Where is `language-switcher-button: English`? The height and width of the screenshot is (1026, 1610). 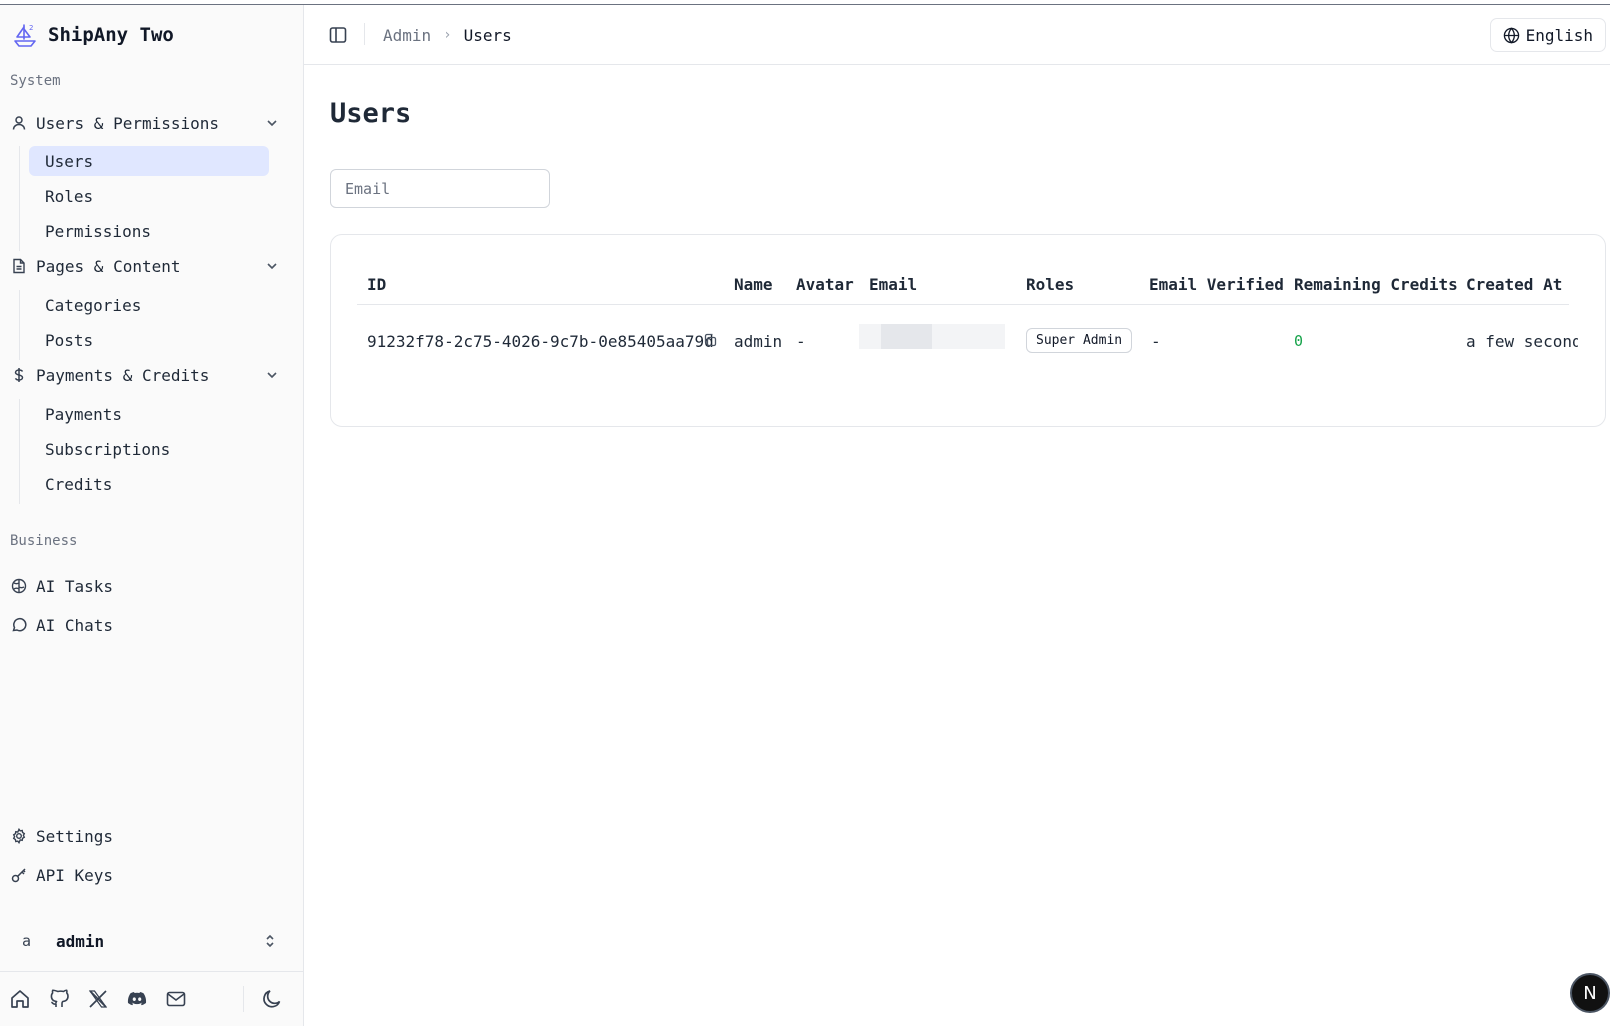
language-switcher-button: English is located at coordinates (1547, 35).